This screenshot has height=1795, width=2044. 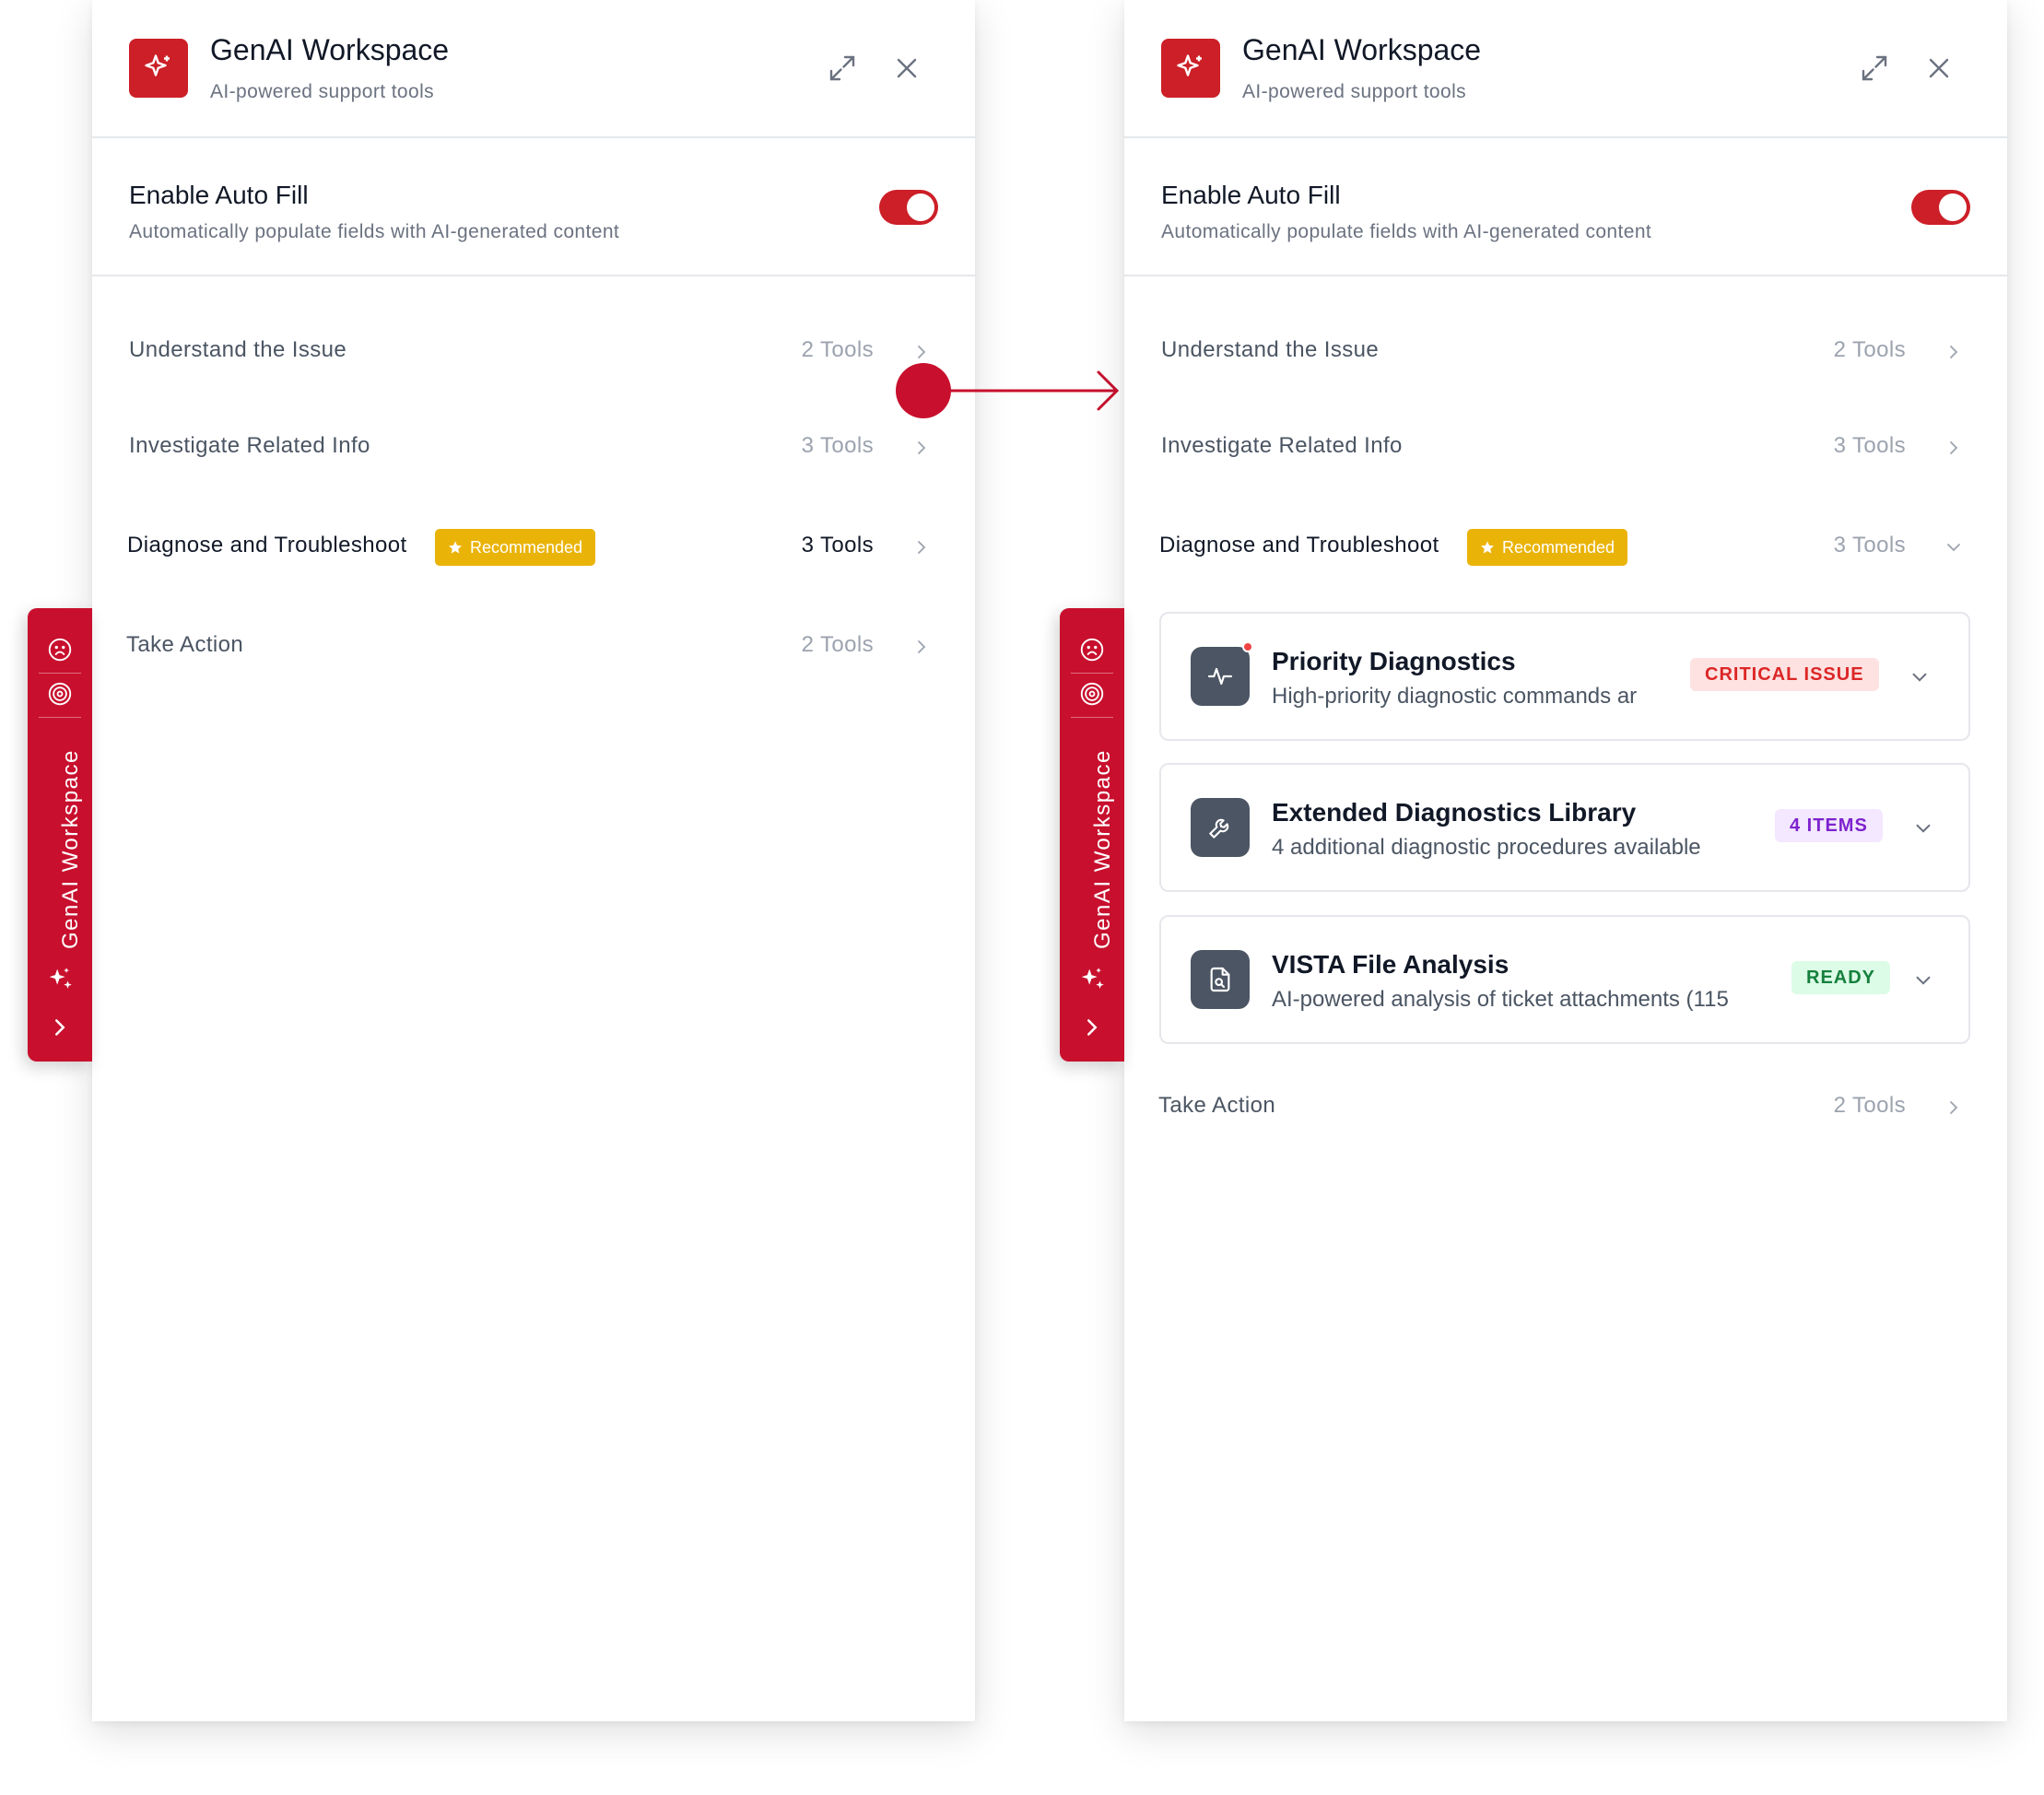 I want to click on file-search-icon, so click(x=1220, y=979).